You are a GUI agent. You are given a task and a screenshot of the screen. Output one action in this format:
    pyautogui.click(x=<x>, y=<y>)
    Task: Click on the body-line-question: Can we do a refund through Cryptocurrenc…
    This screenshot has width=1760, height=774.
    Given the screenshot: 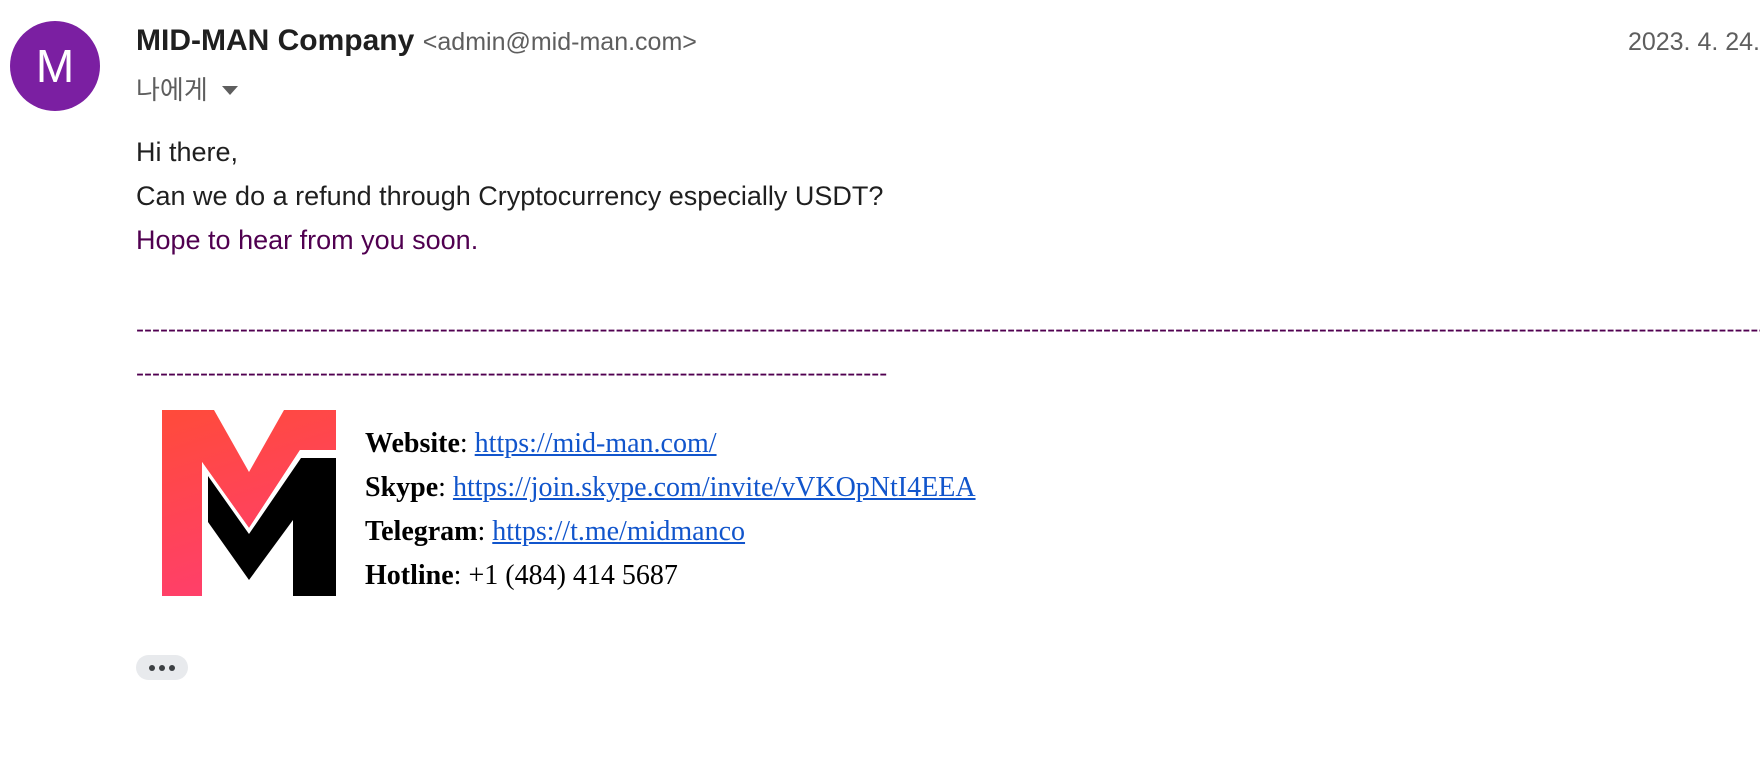 What is the action you would take?
    pyautogui.click(x=510, y=196)
    